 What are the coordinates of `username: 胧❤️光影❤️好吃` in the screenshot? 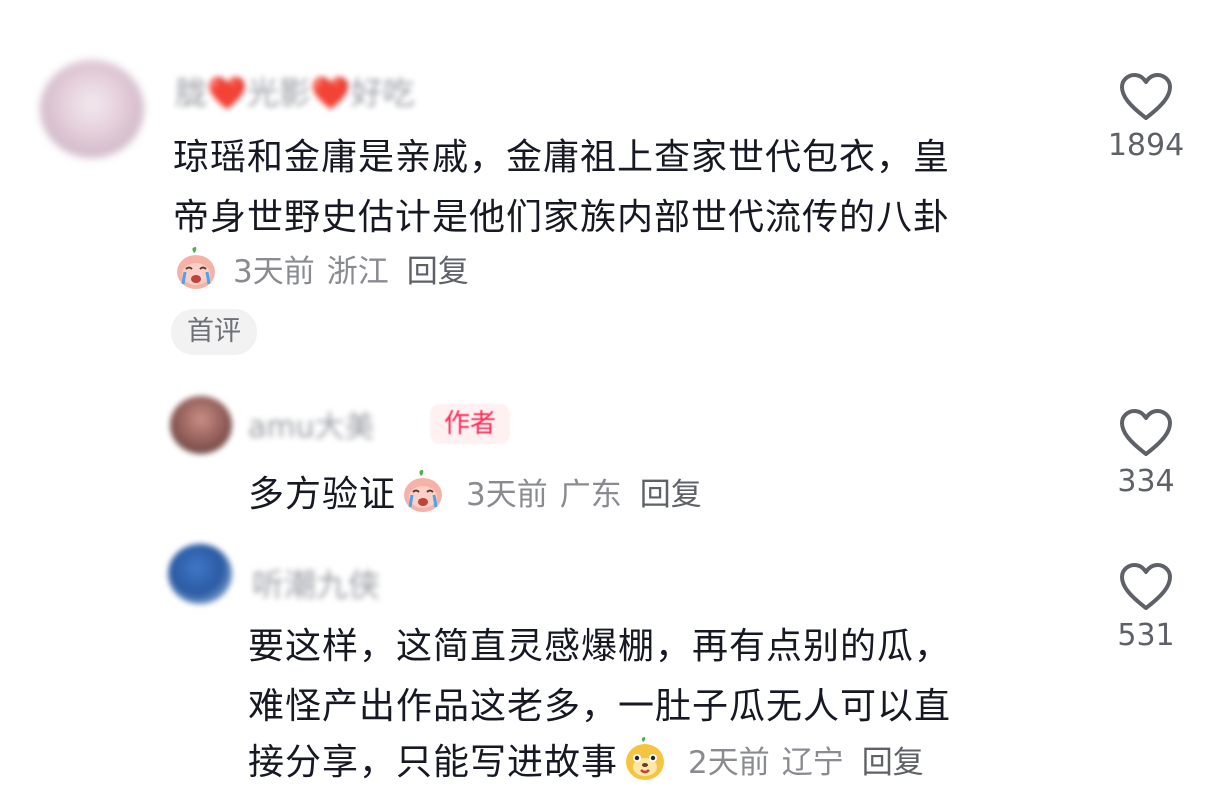 It's located at (295, 91).